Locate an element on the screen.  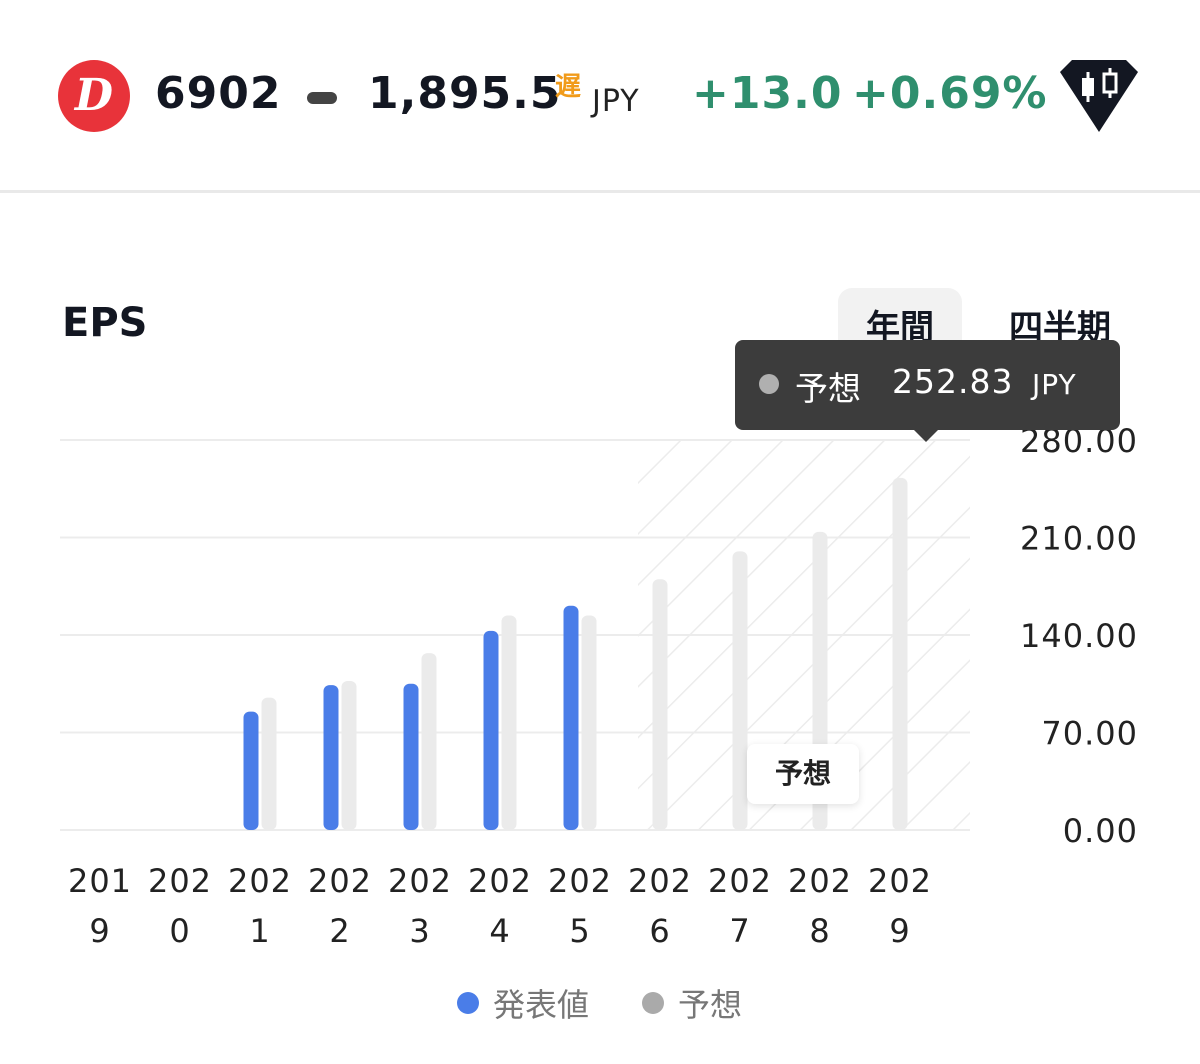
bar-forecast-2022 is located at coordinates (349, 755).